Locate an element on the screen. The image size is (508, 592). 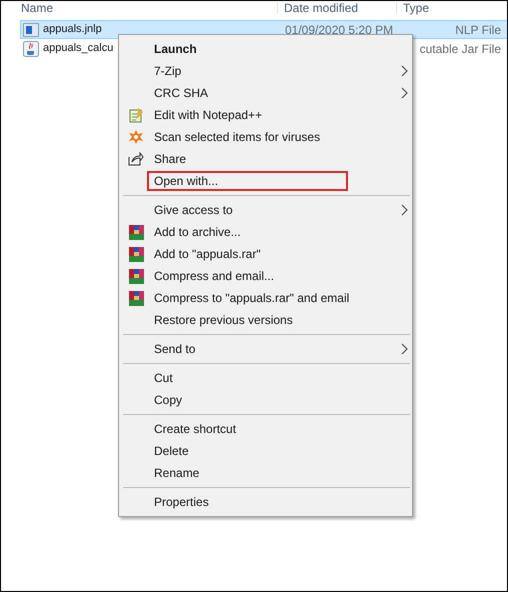
file-name: appuals.jnlp is located at coordinates (72, 30).